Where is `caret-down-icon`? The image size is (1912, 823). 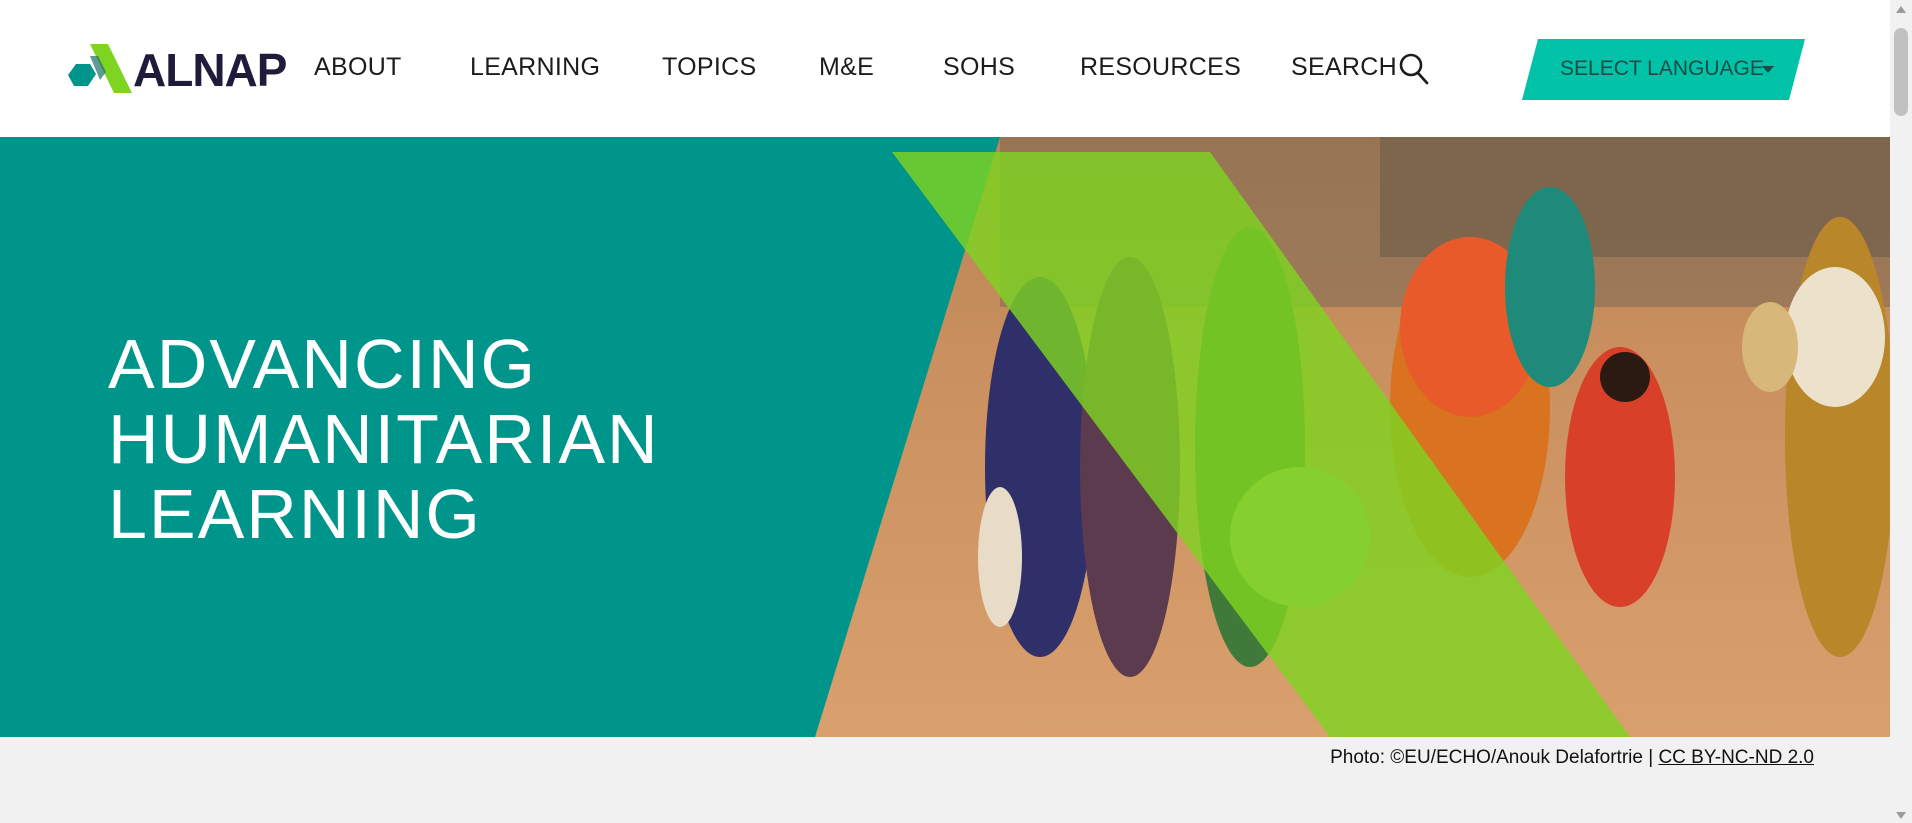 caret-down-icon is located at coordinates (1768, 69).